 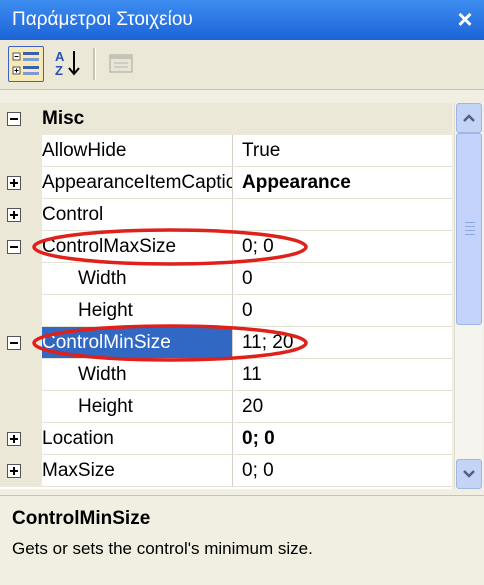 I want to click on vertical-scrollbar, so click(x=468, y=296).